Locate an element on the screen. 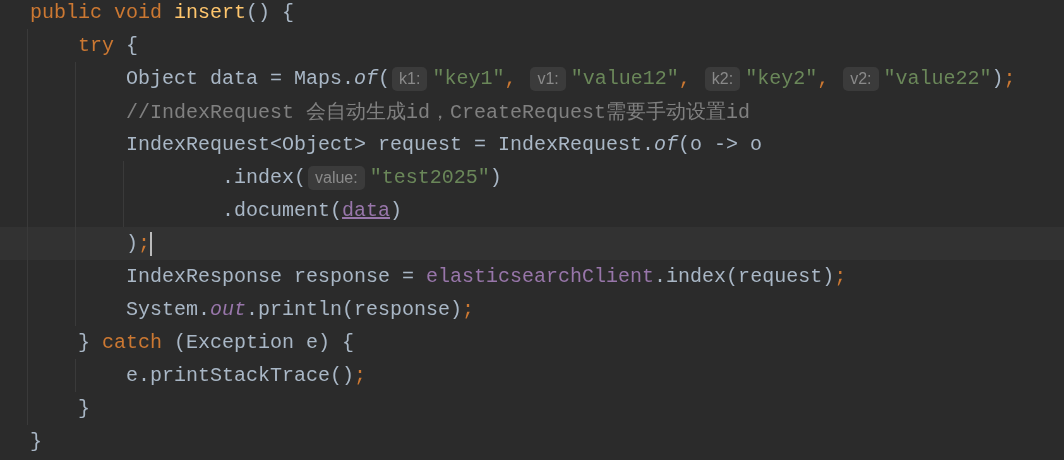  parameter-hint: v2: is located at coordinates (861, 78).